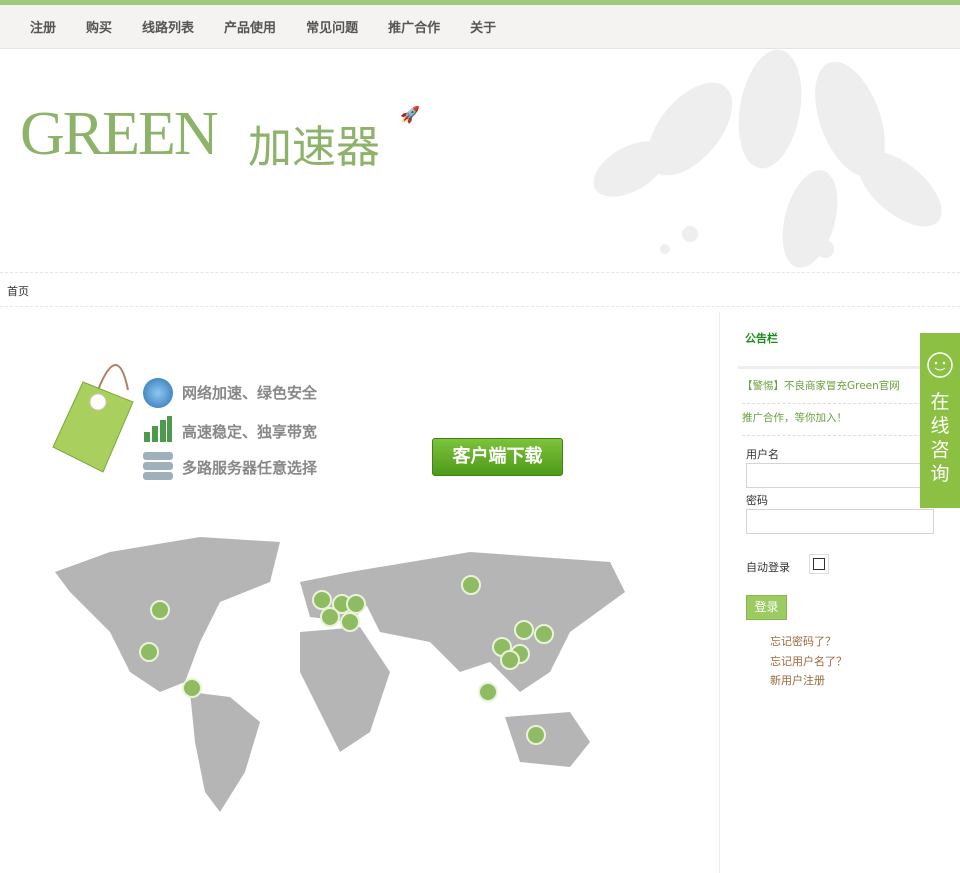 Image resolution: width=960 pixels, height=873 pixels. I want to click on notice-item: 【警惕】不良商家冒充Green官网, so click(837, 391).